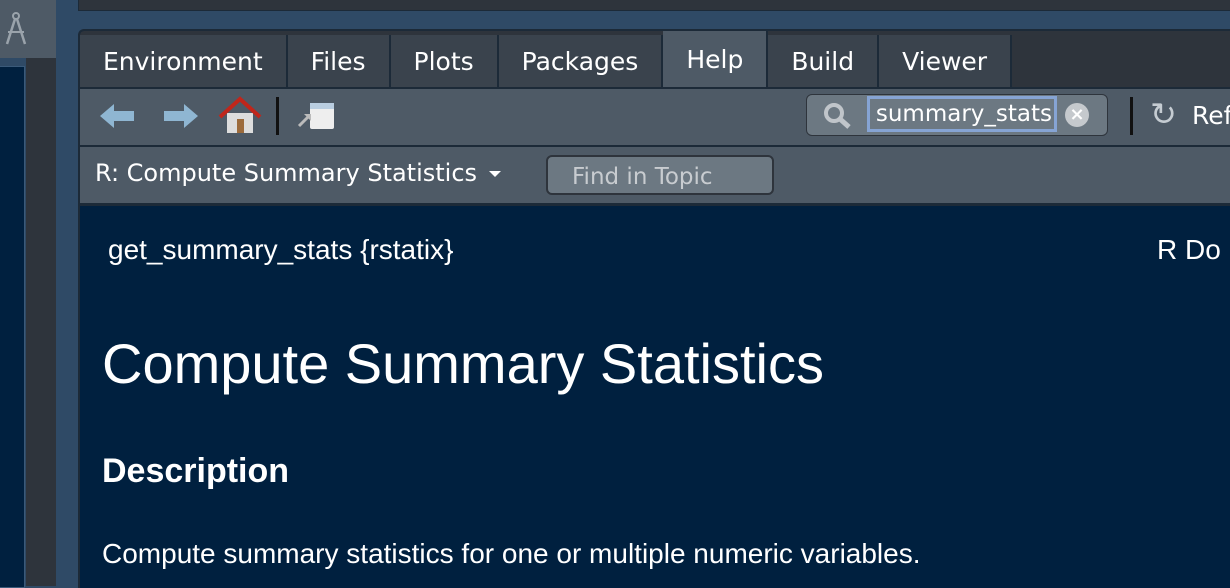  Describe the element at coordinates (281, 249) in the screenshot. I see `topic-package: get_summary_stats {rstatix}` at that location.